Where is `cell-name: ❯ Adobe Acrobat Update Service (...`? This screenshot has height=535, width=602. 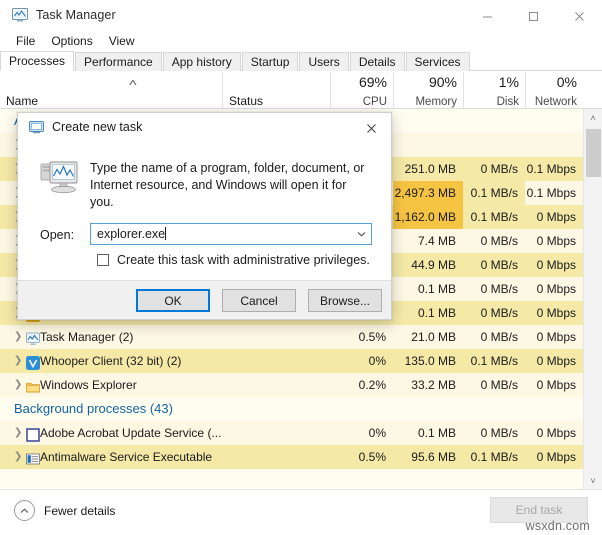 cell-name: ❯ Adobe Acrobat Update Service (... is located at coordinates (111, 433).